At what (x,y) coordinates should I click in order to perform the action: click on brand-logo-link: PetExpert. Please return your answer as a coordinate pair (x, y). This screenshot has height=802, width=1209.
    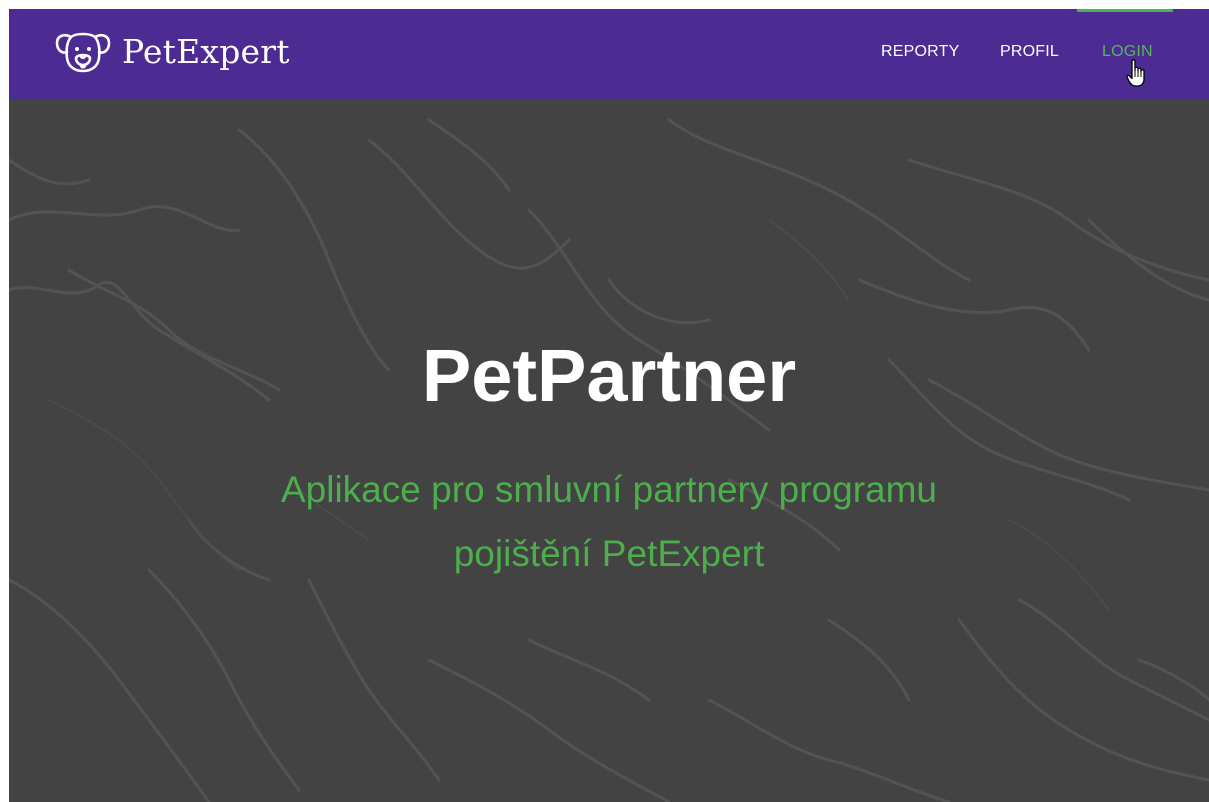
    Looking at the image, I should click on (172, 51).